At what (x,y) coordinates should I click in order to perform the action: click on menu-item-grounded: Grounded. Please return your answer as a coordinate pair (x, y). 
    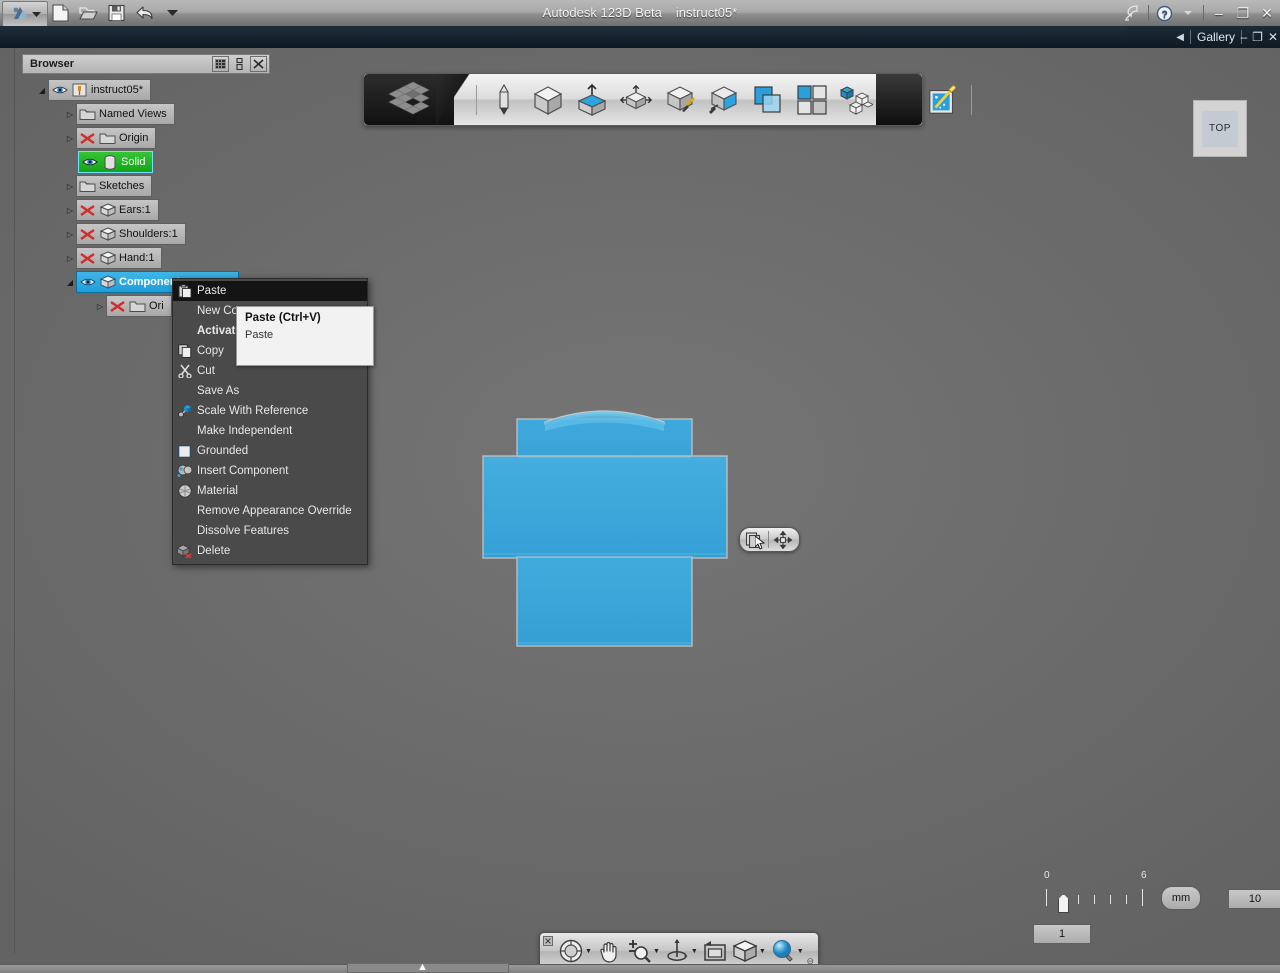
    Looking at the image, I should click on (270, 451).